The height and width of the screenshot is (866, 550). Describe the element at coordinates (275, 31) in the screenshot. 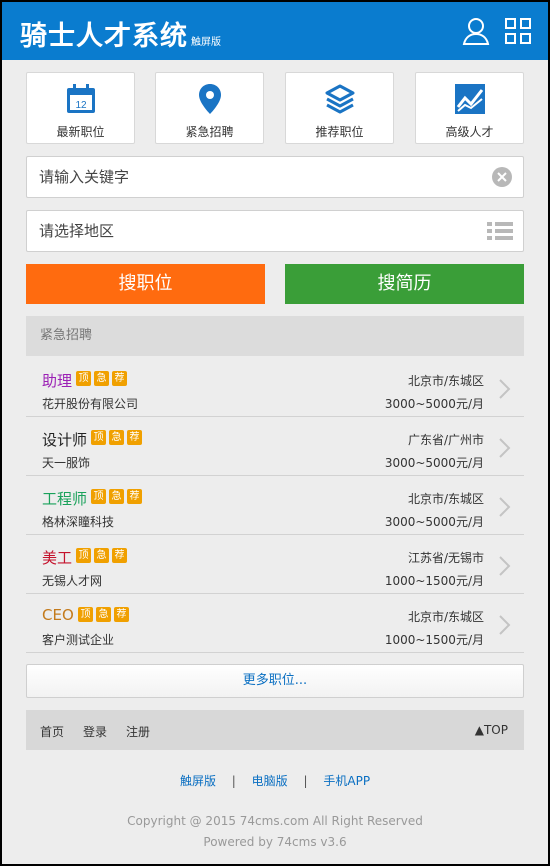

I see `app-header: 骑士人才系统 触屏版` at that location.